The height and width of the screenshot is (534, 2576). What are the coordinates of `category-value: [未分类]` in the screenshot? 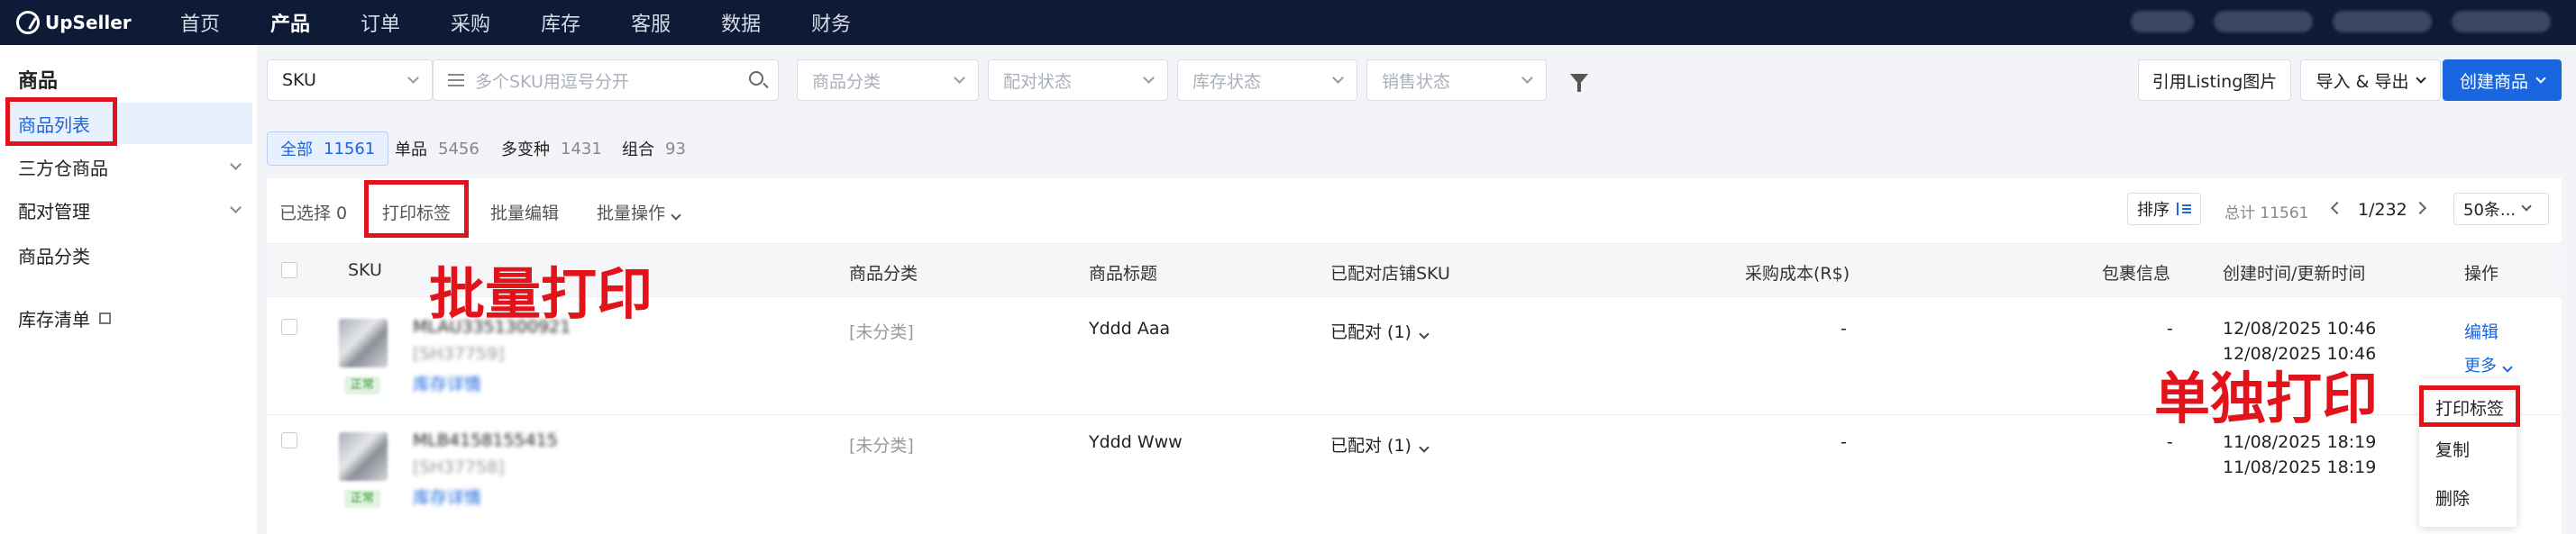 It's located at (881, 446).